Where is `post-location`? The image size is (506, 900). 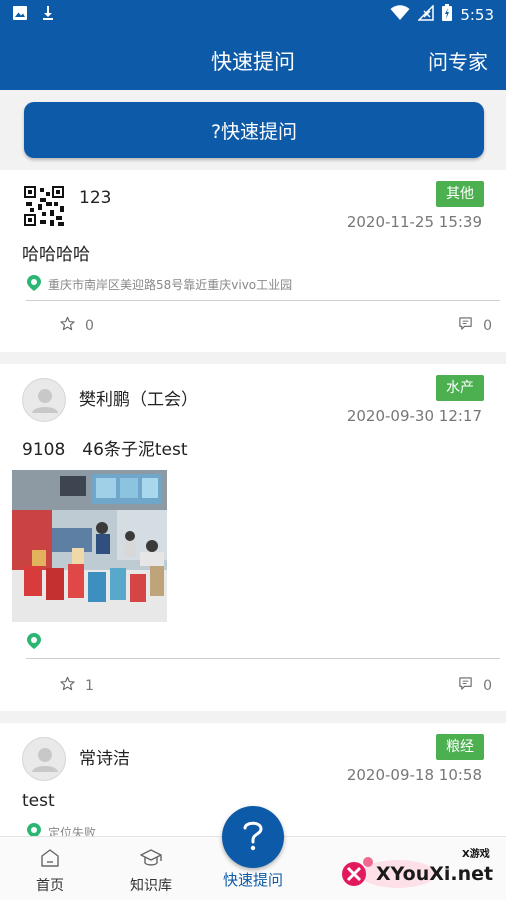
post-location is located at coordinates (37, 642).